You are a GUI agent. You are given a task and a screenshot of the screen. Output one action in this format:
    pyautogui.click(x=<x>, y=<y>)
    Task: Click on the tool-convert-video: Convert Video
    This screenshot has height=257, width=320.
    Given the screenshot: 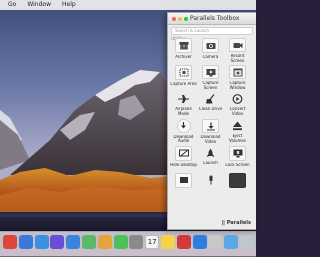 What is the action you would take?
    pyautogui.click(x=237, y=103)
    